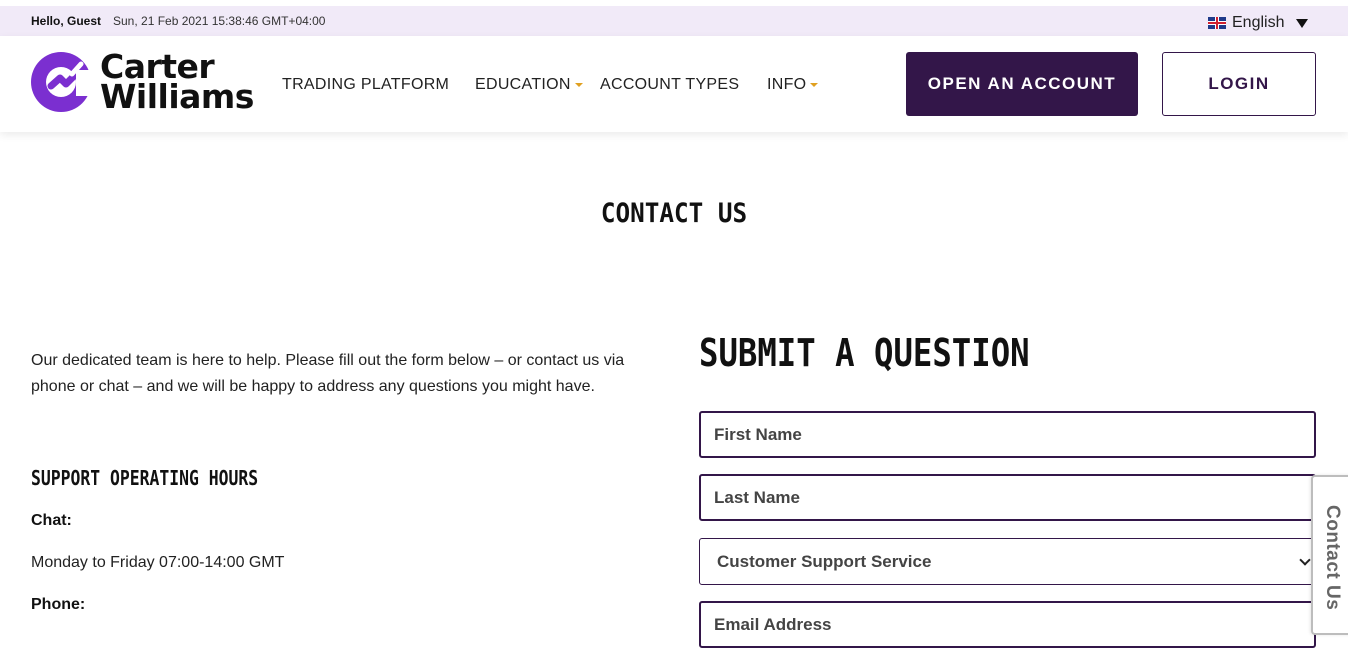 The height and width of the screenshot is (648, 1348). What do you see at coordinates (1007, 497) in the screenshot?
I see `last-name-field: Last Name` at bounding box center [1007, 497].